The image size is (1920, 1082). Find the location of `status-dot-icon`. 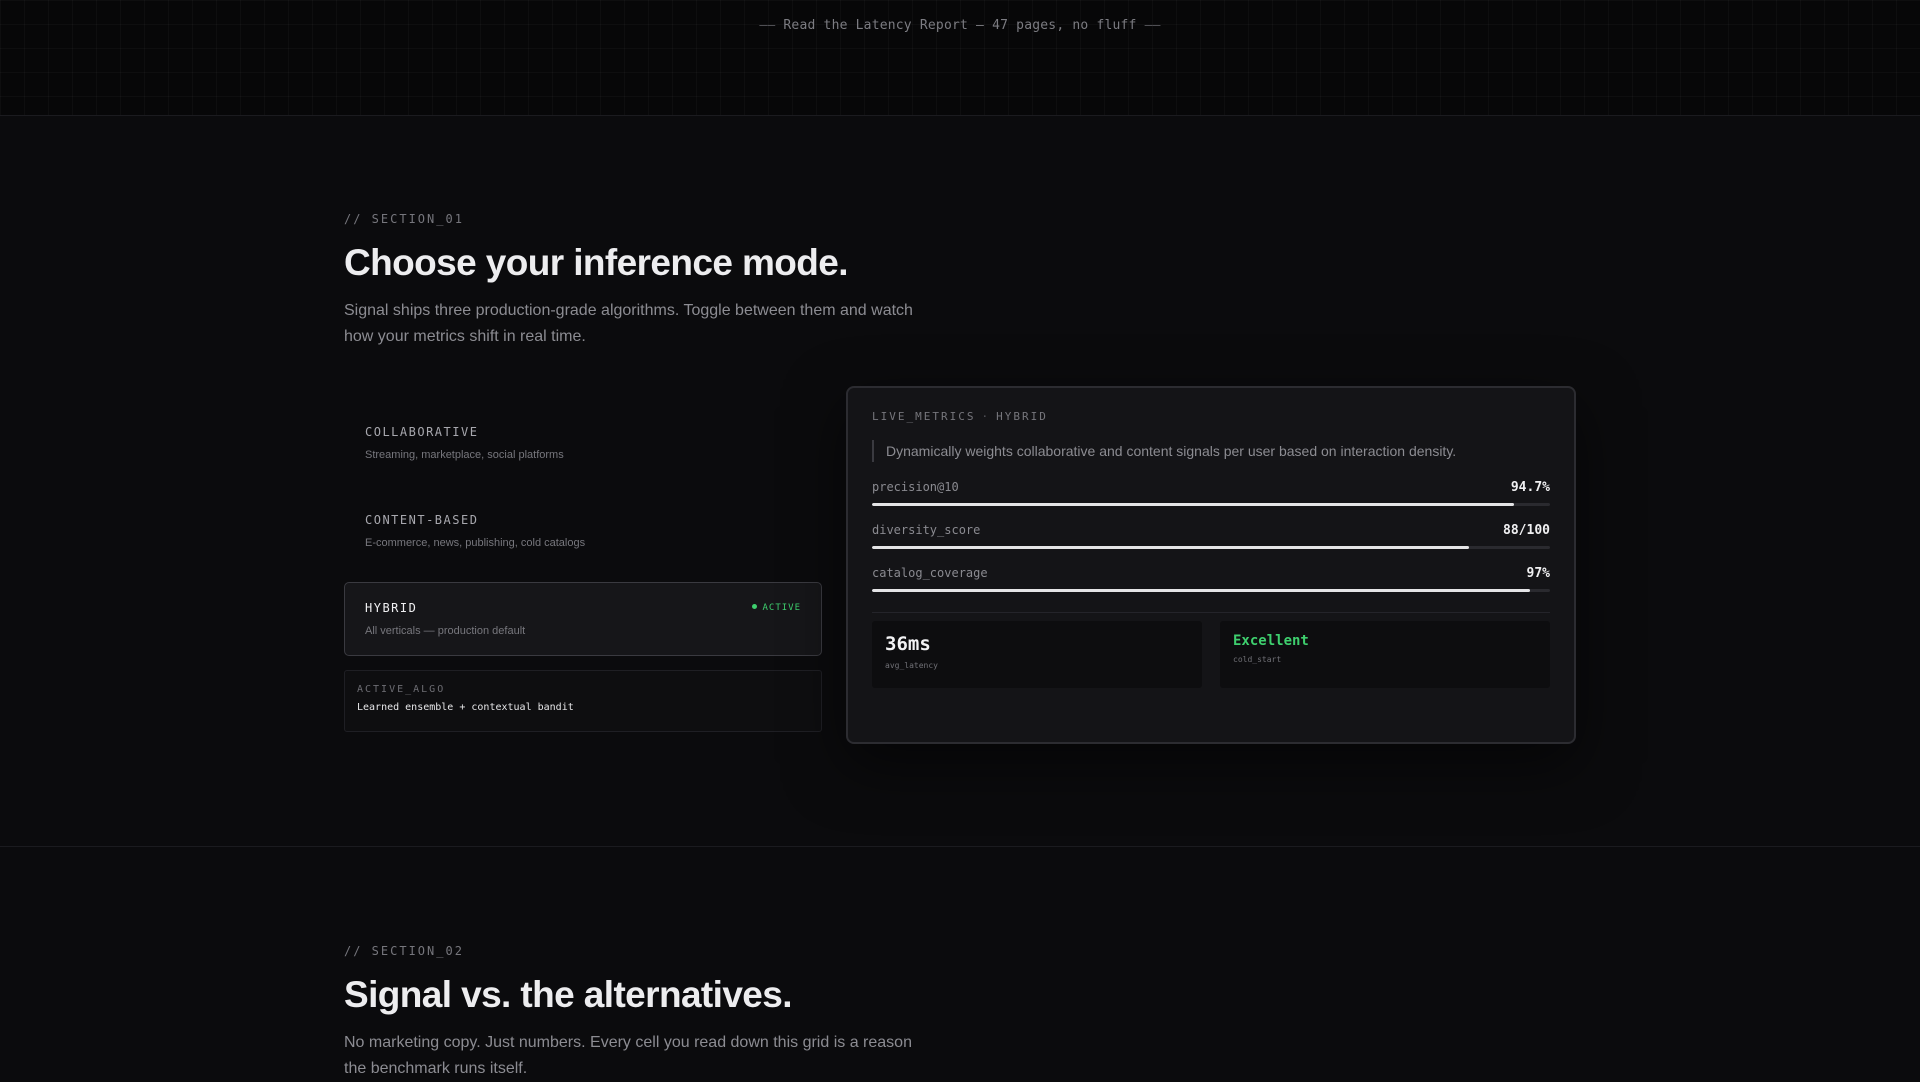

status-dot-icon is located at coordinates (755, 606).